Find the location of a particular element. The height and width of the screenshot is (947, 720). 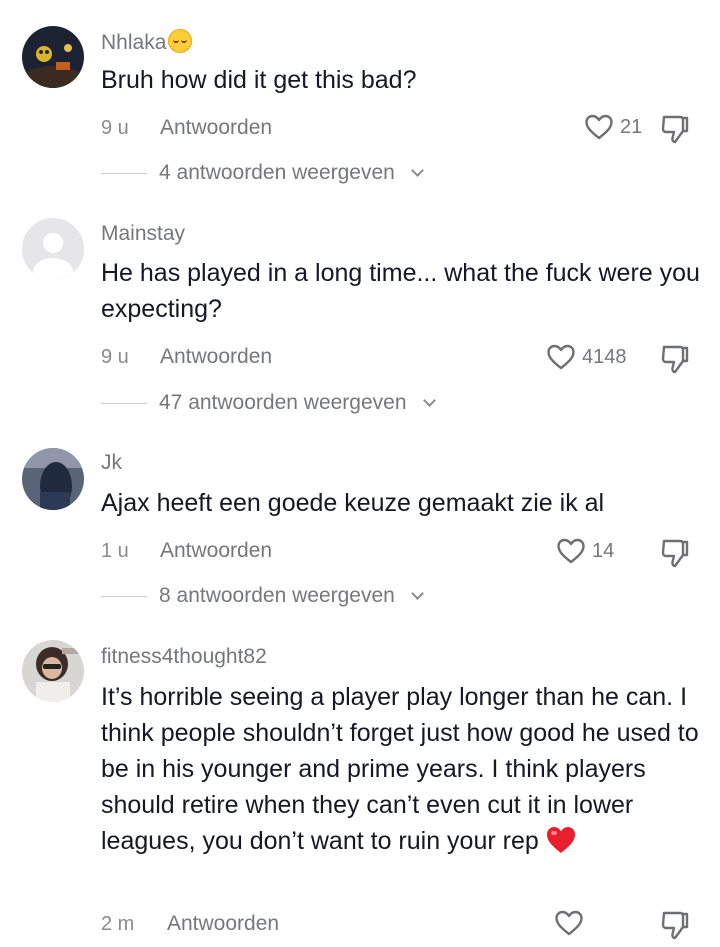

like-button: 21 is located at coordinates (613, 127).